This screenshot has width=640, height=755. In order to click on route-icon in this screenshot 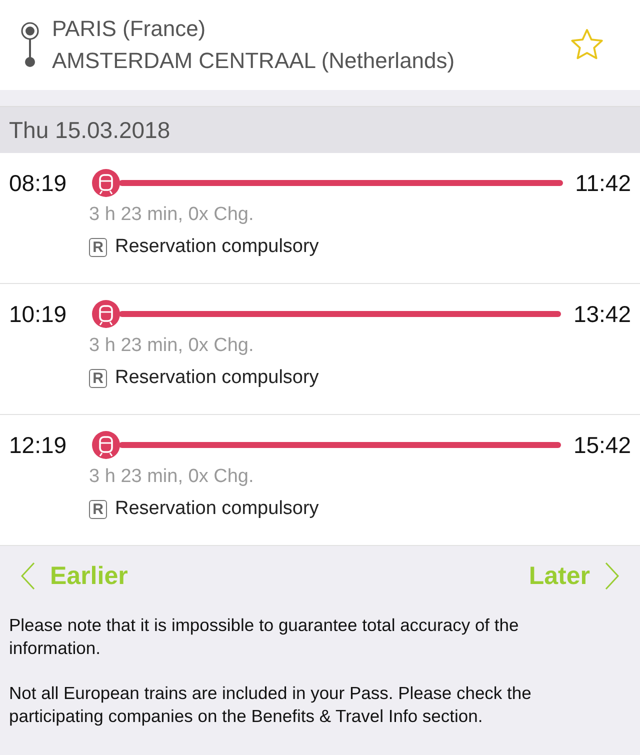, I will do `click(30, 45)`.